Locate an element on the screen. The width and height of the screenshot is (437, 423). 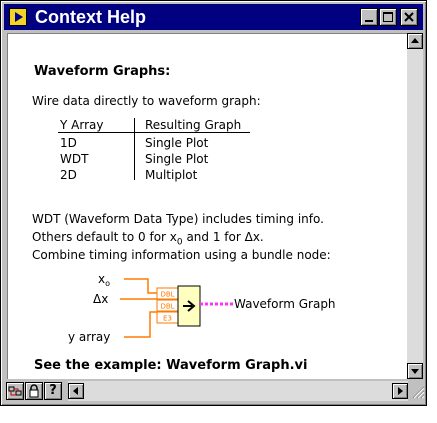
y-array-wire is located at coordinates (140, 324).